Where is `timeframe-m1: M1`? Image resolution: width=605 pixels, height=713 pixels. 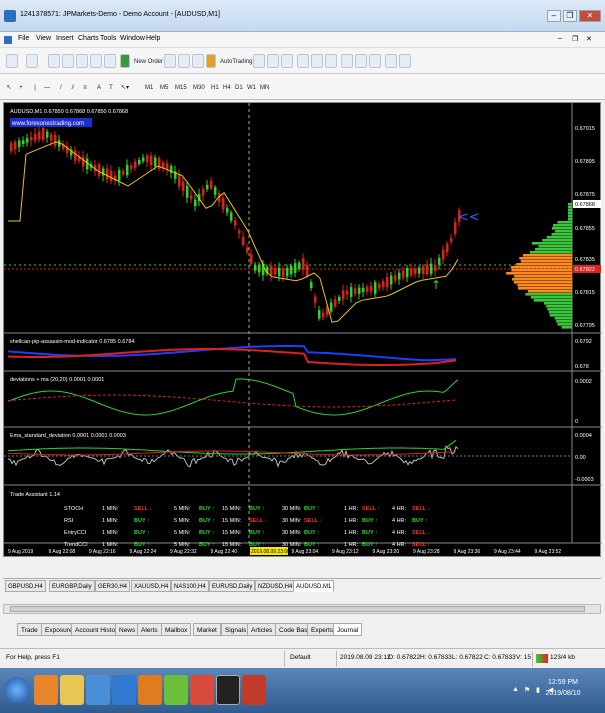
timeframe-m1: M1 is located at coordinates (149, 87).